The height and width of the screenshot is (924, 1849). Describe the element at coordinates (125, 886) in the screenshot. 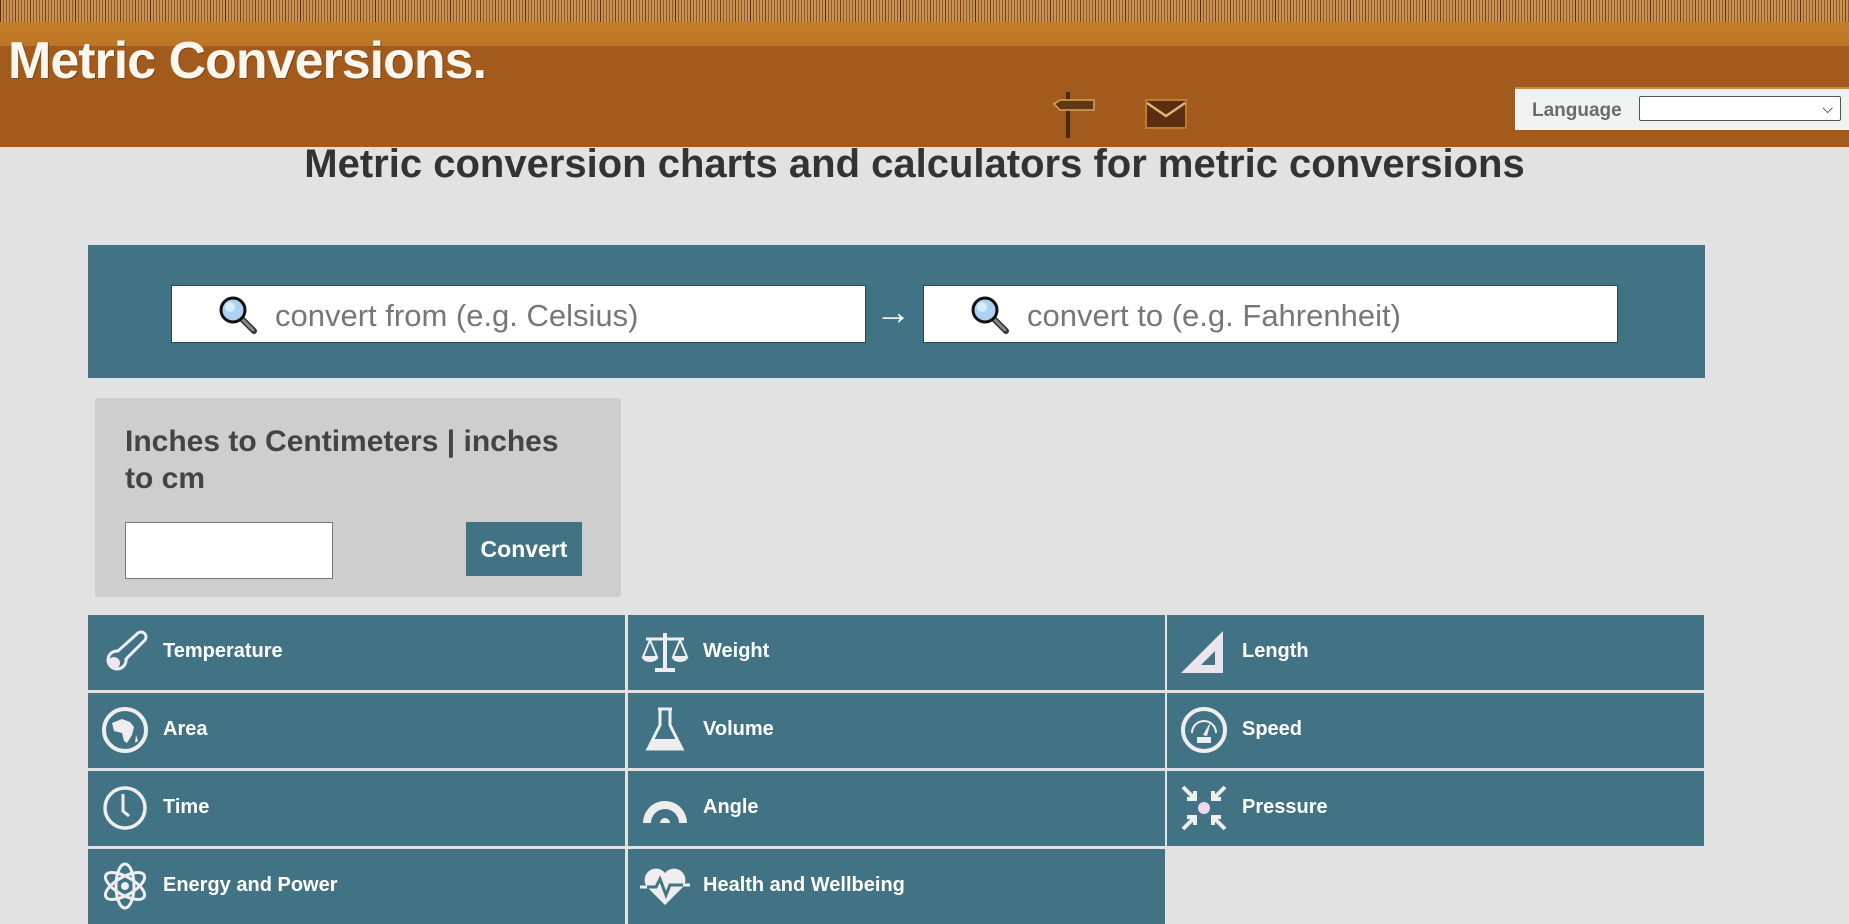

I see `atom-icon` at that location.